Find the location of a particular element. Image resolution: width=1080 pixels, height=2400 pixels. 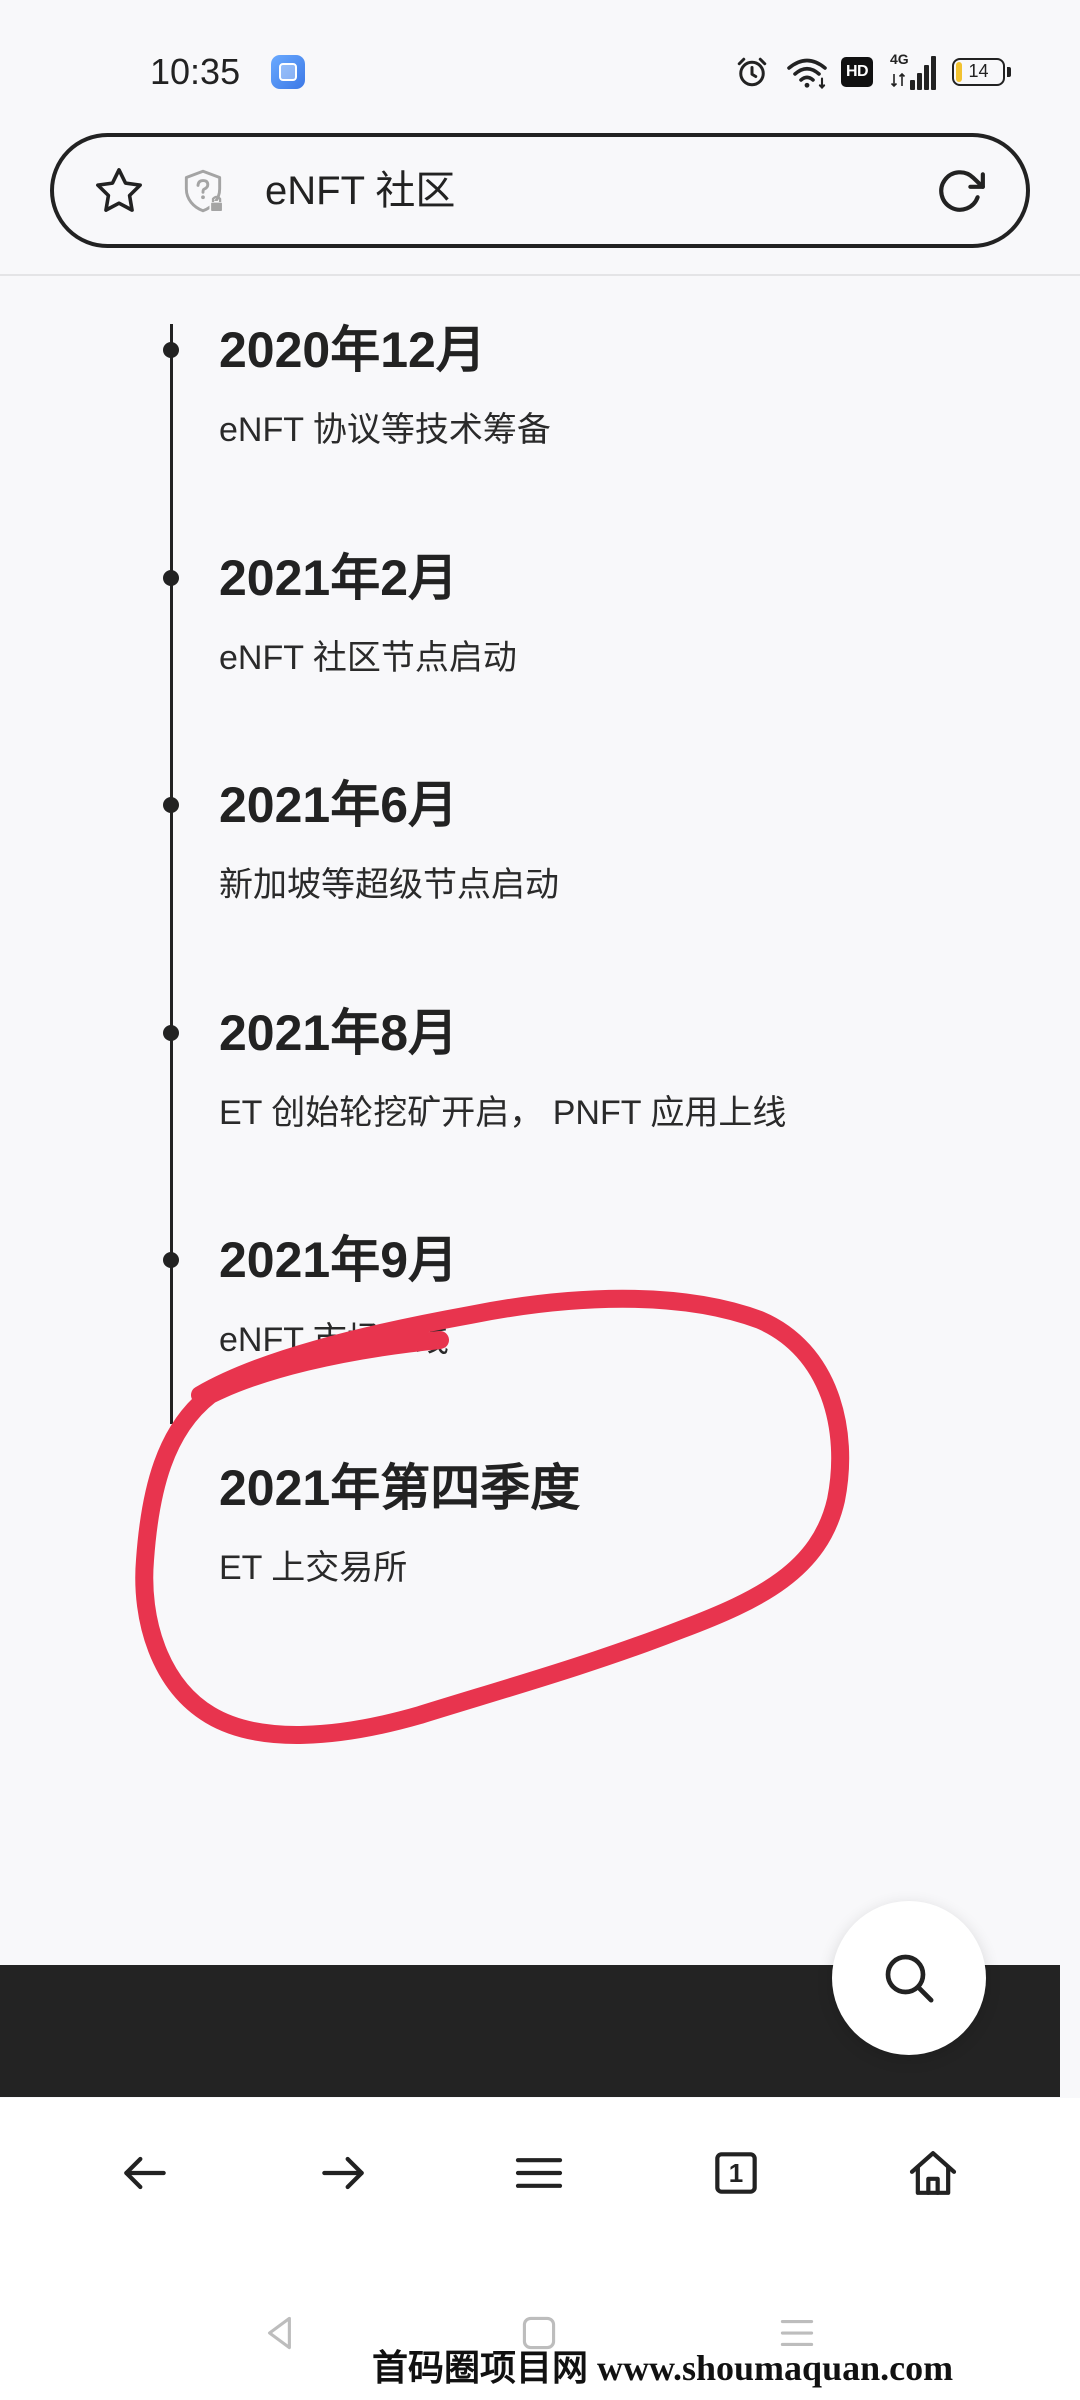

forward-button is located at coordinates (343, 2173).